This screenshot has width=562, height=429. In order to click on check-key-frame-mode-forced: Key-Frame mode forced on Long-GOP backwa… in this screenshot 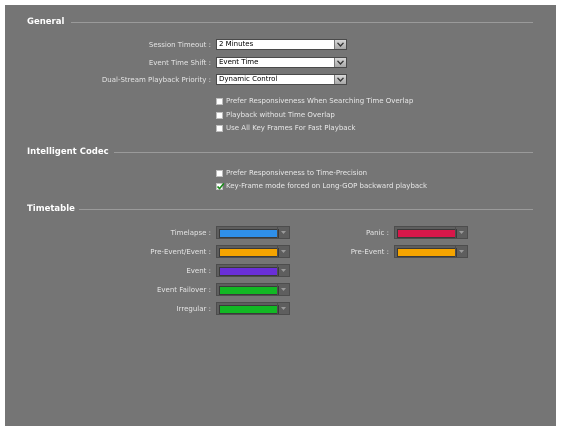, I will do `click(321, 186)`.